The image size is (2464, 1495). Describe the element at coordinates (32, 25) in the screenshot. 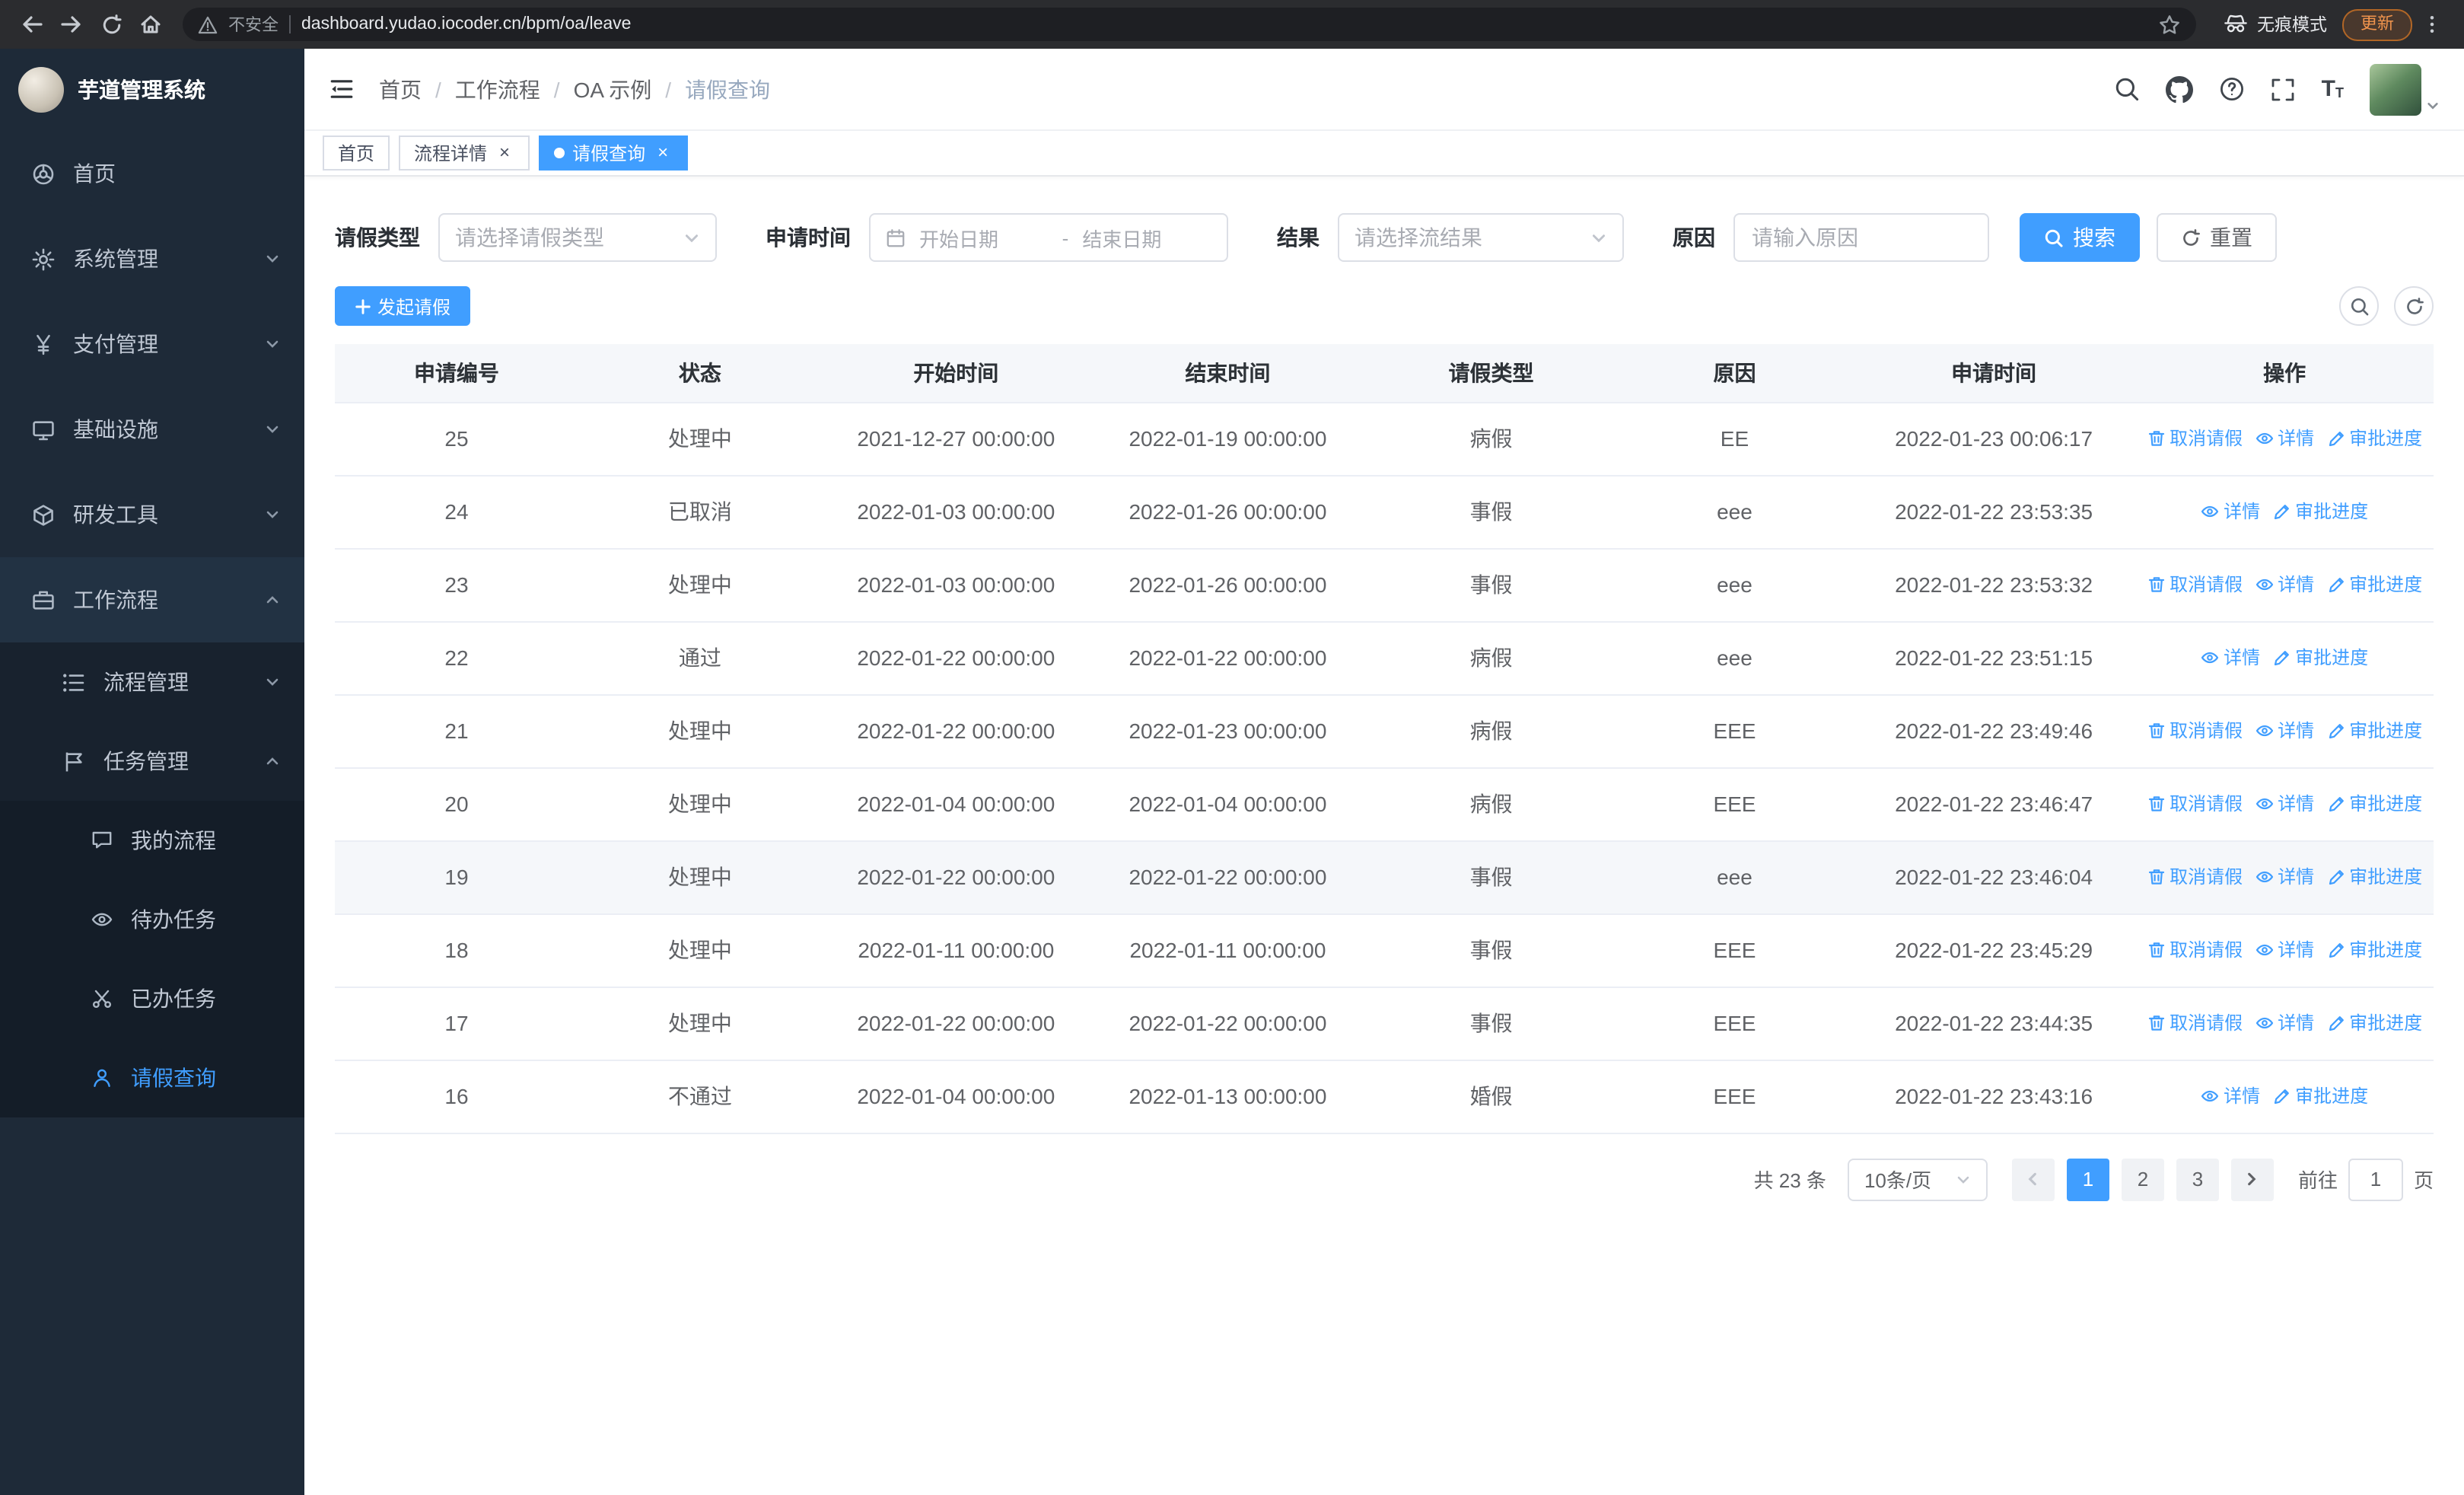

I see `browser-back-icon` at that location.